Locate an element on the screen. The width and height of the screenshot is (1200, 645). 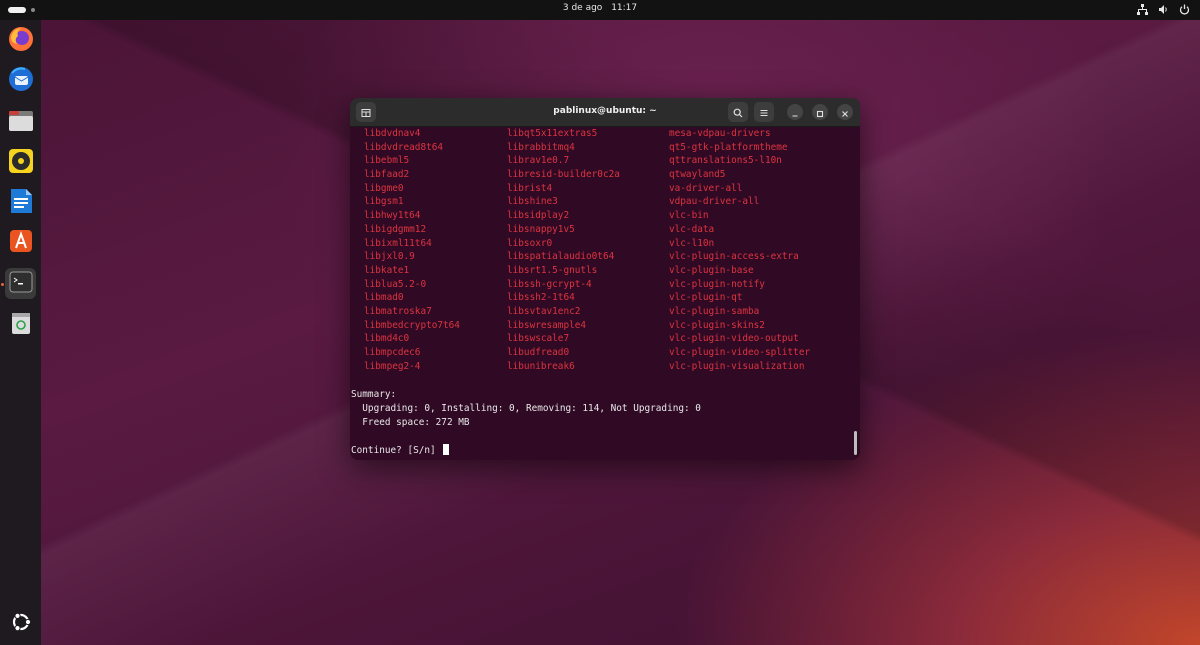
package-name: libresid-builder0c2a is located at coordinates (563, 175).